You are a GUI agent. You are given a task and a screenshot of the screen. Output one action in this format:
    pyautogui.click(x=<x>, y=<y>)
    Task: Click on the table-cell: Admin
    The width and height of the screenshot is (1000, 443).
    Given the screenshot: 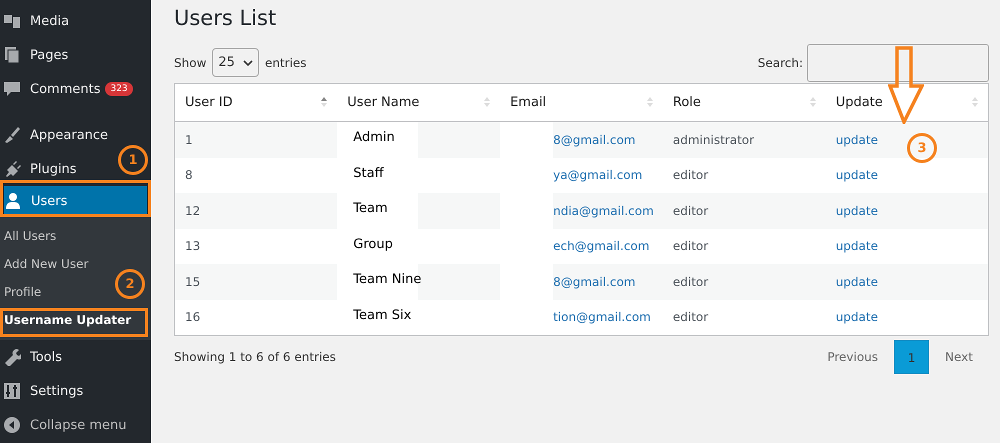 What is the action you would take?
    pyautogui.click(x=377, y=140)
    